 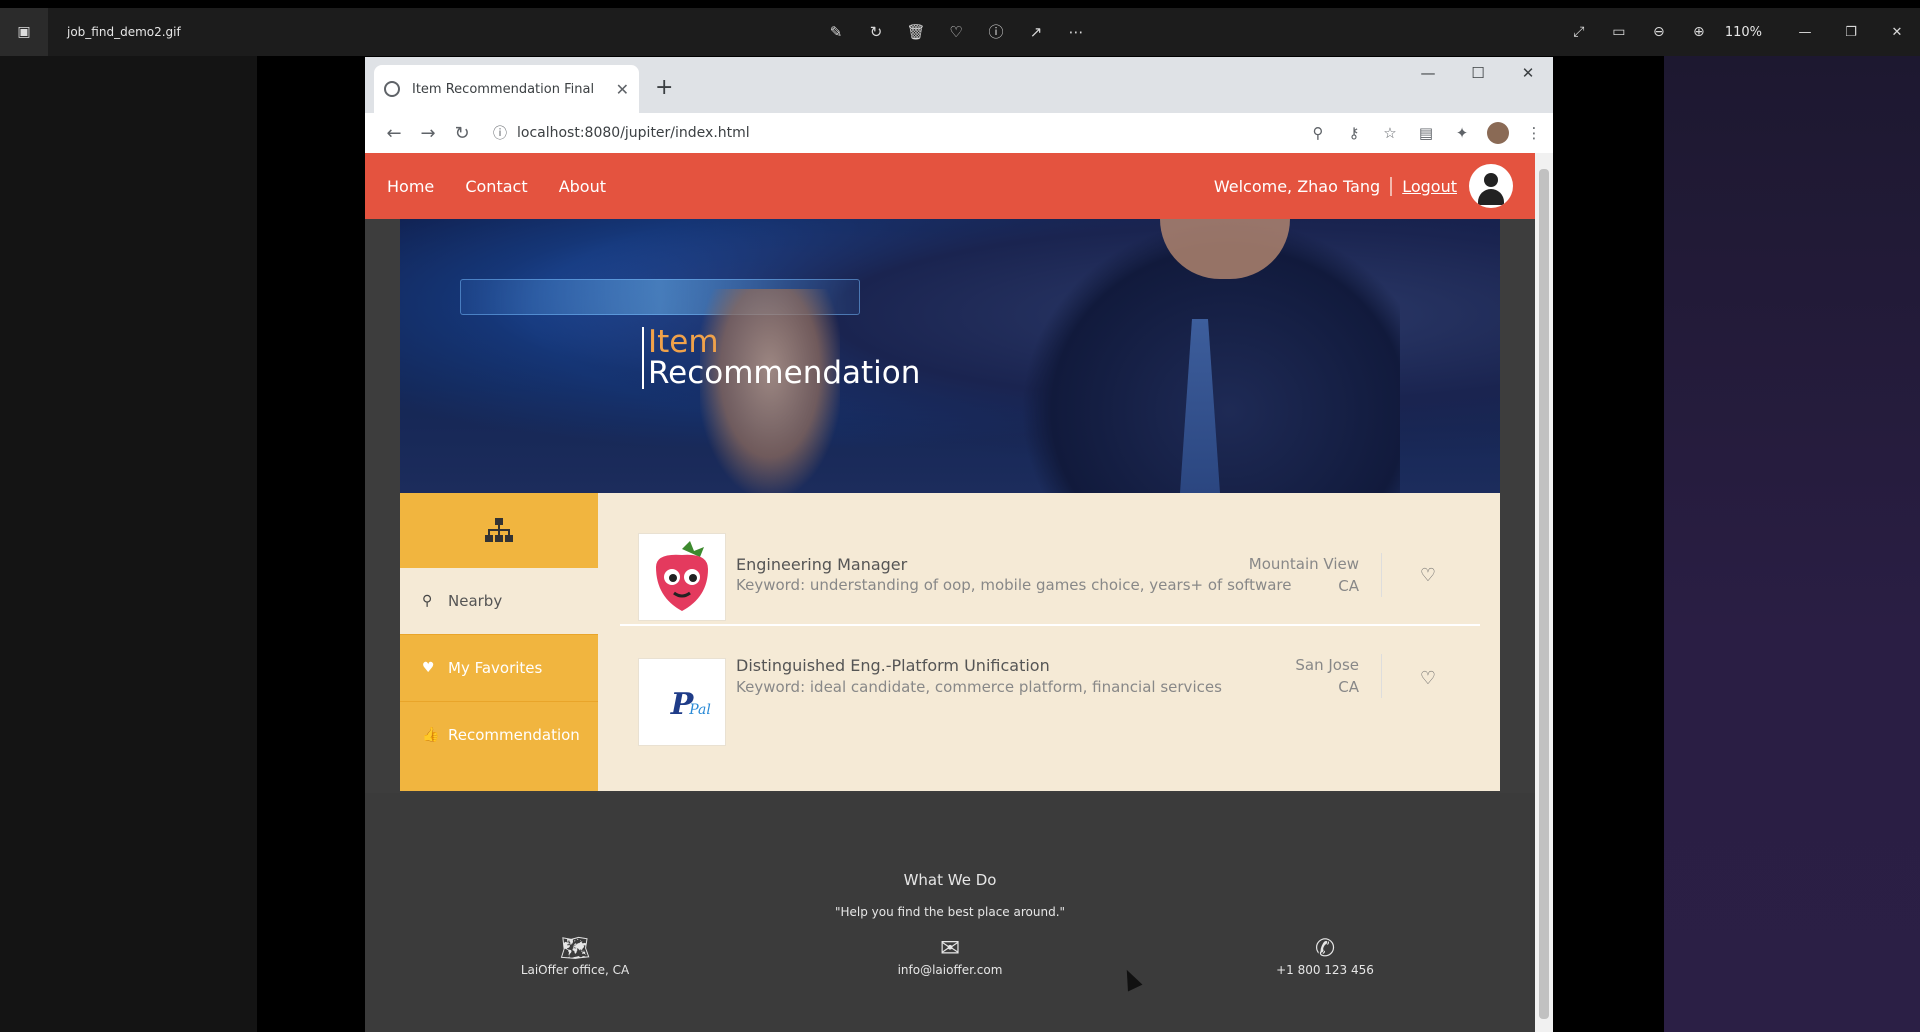 I want to click on sidebar-item-recommendation: 👍 Recommendation, so click(x=499, y=735).